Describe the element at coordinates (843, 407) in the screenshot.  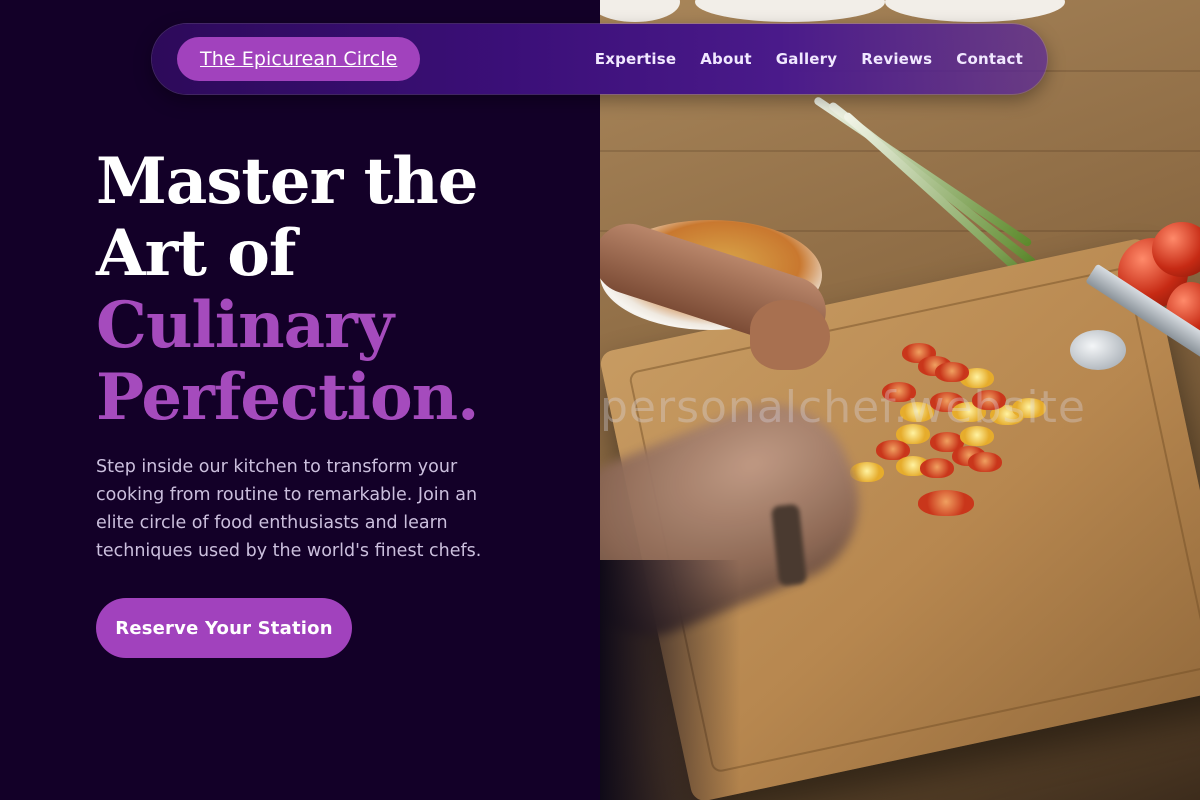
I see `watermark-text: personalchef.website` at that location.